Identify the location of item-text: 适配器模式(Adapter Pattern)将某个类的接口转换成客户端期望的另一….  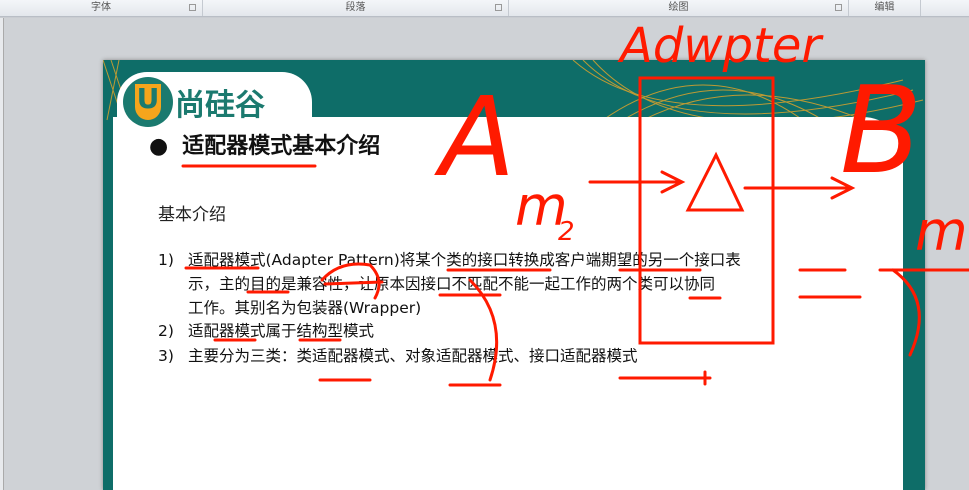
(464, 260).